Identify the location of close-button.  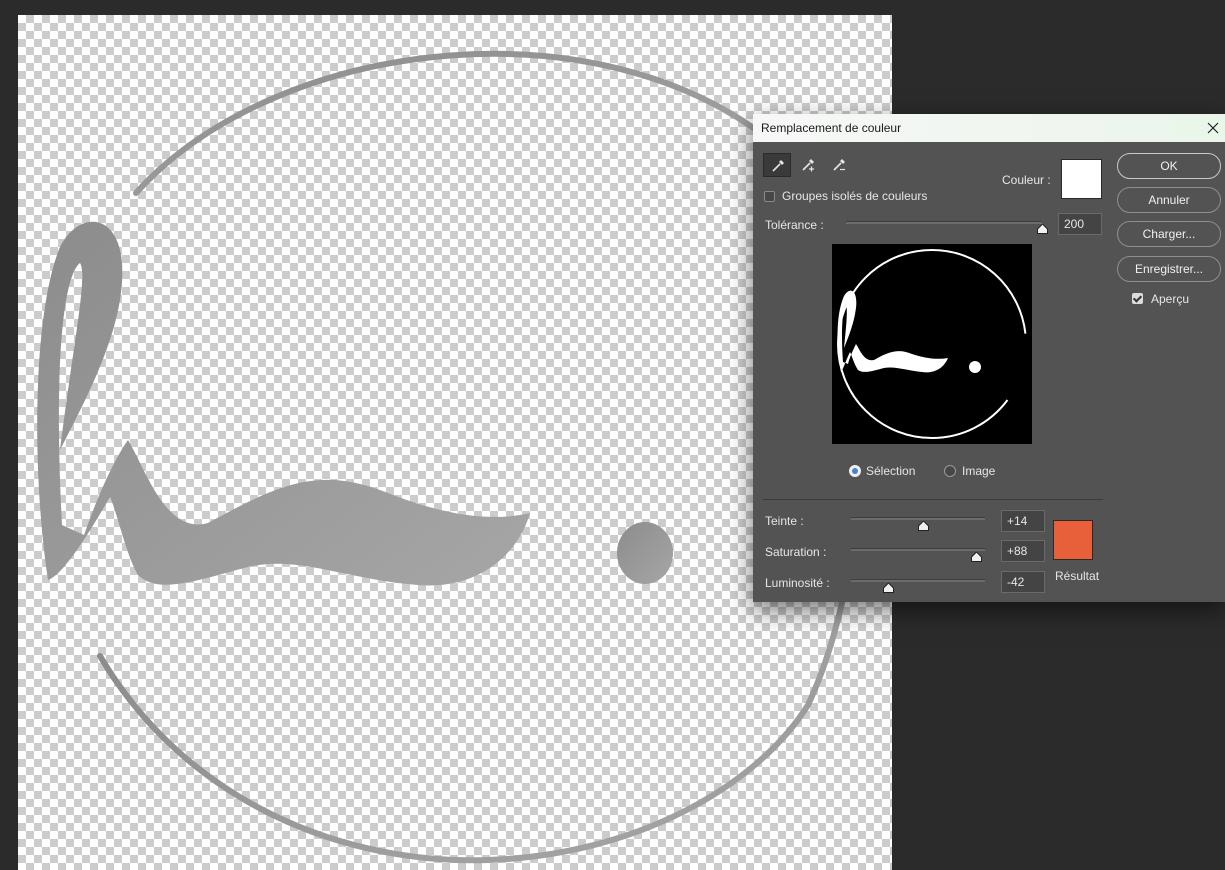
(1213, 128).